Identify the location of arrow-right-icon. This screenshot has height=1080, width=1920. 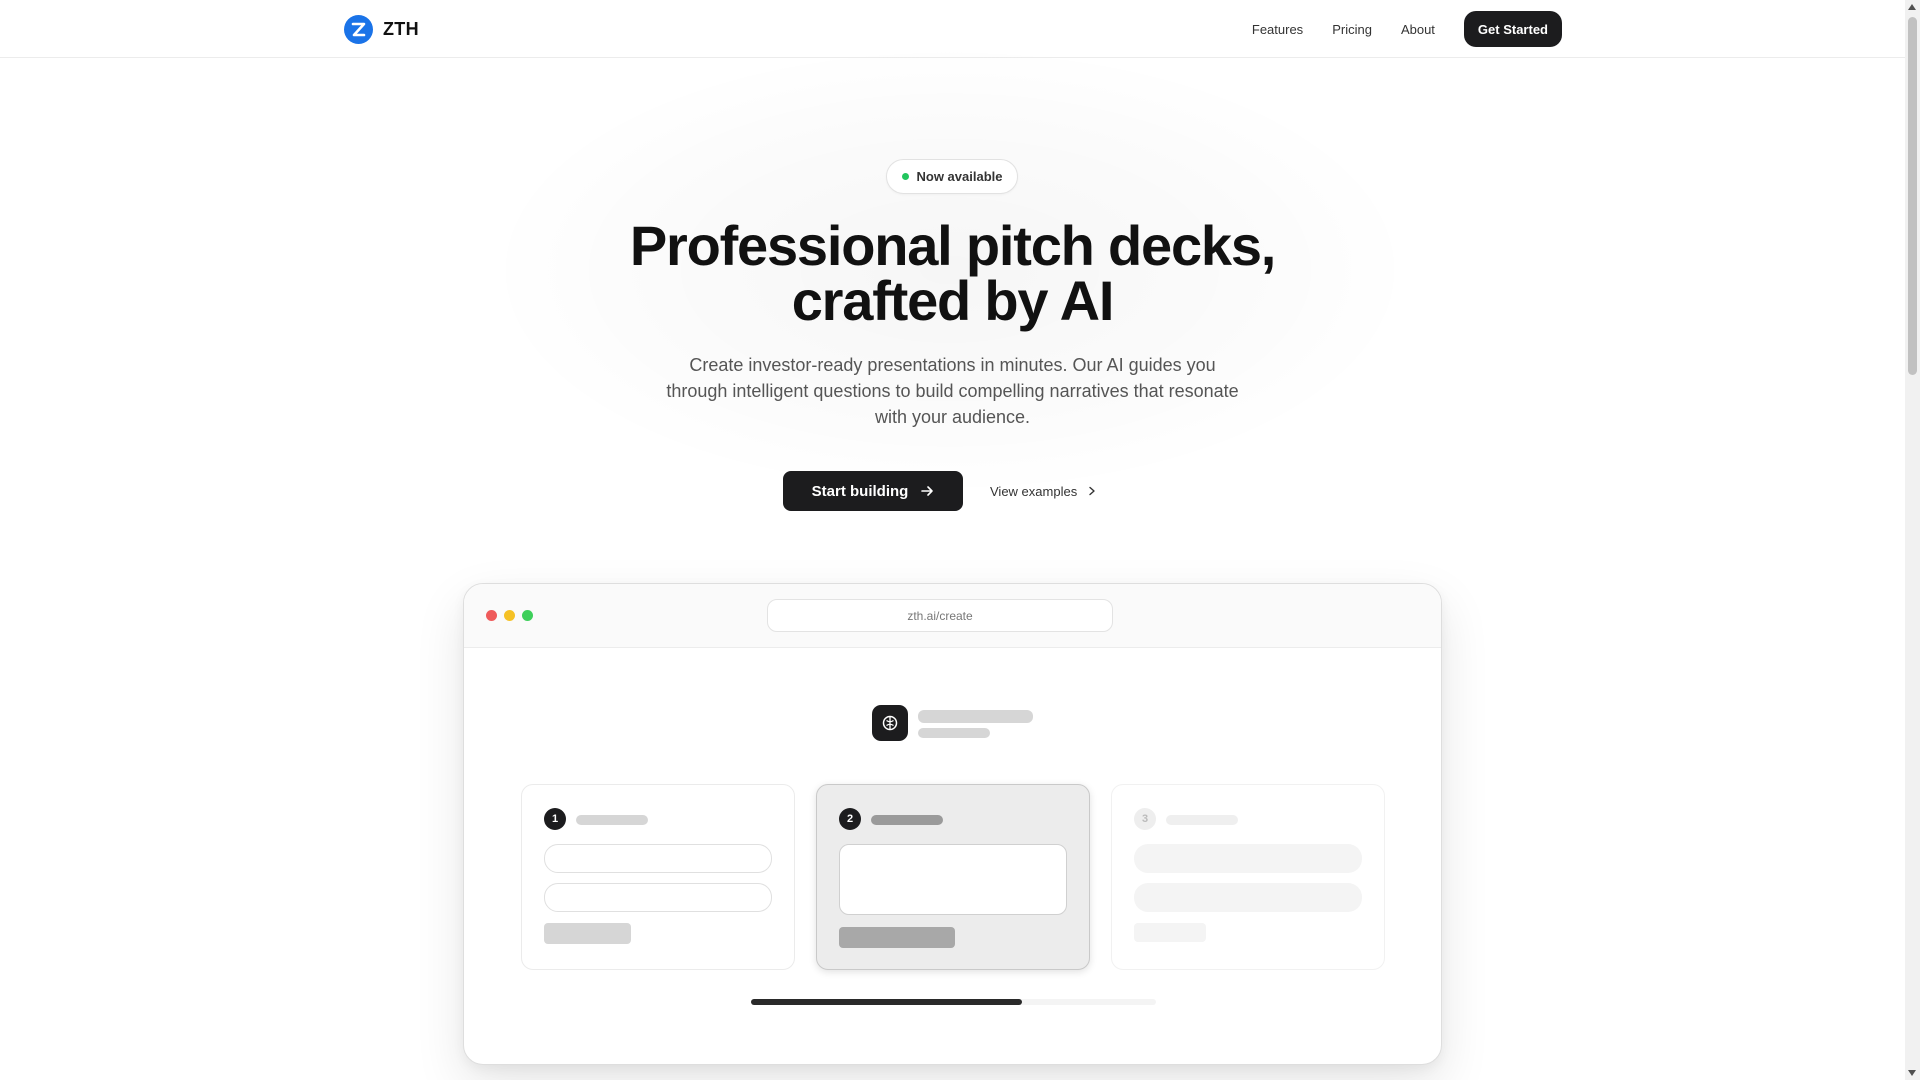
(927, 491).